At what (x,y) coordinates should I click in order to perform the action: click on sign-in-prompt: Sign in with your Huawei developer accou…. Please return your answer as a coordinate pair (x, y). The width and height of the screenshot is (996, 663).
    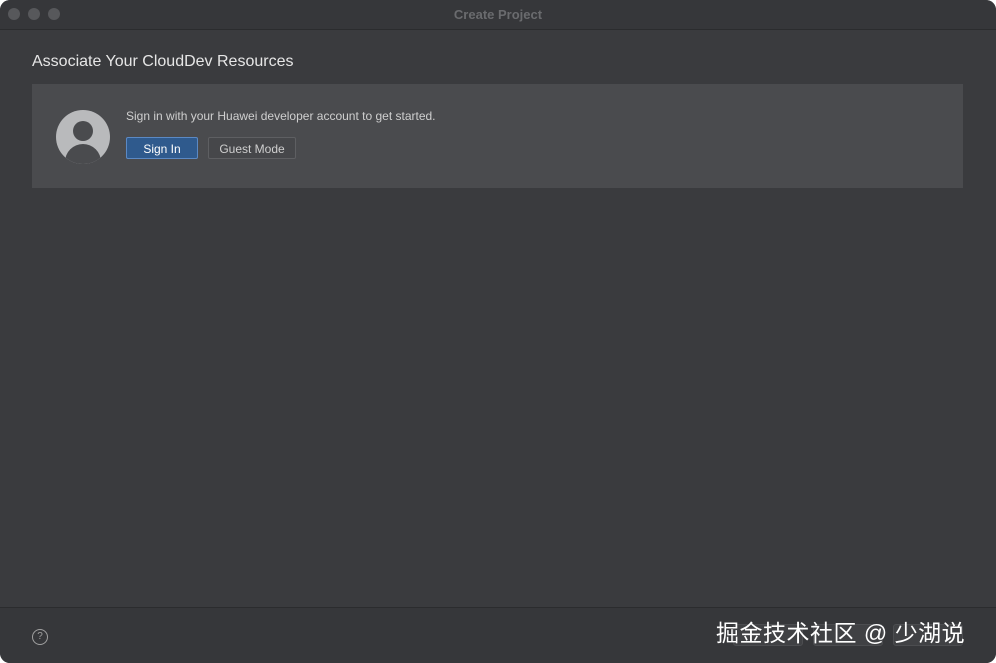
    Looking at the image, I should click on (281, 116).